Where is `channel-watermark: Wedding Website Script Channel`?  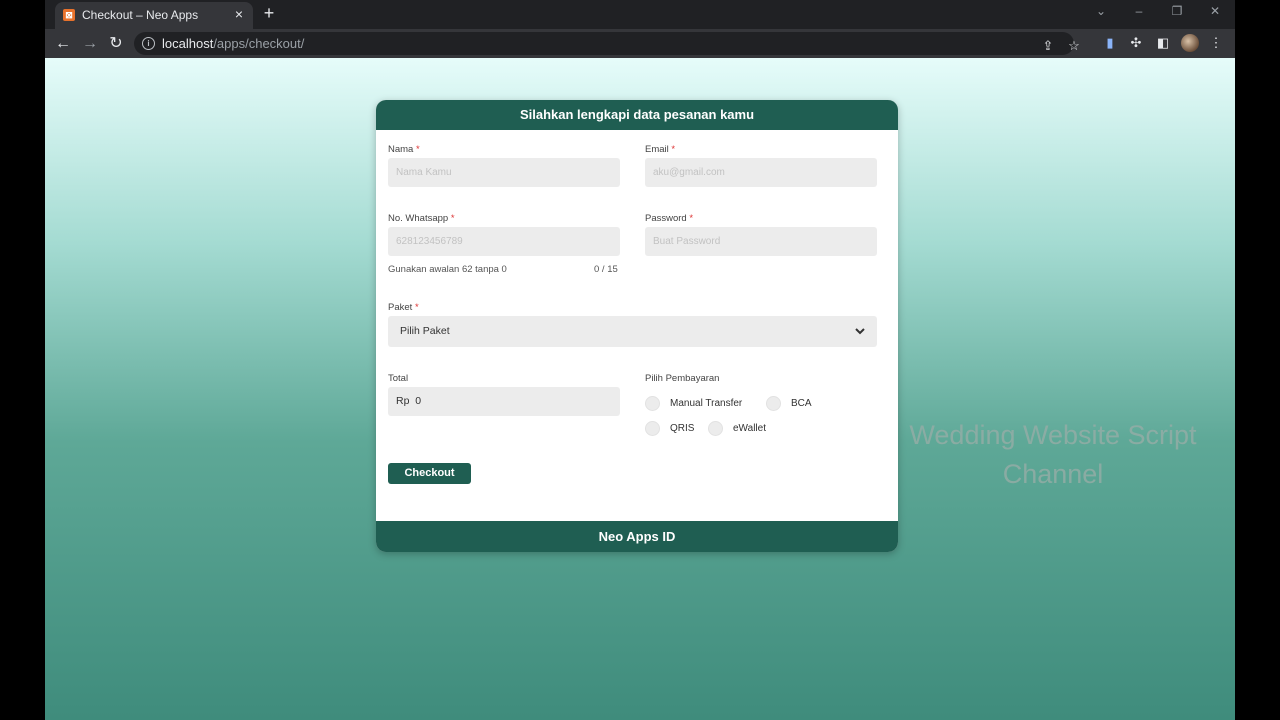 channel-watermark: Wedding Website Script Channel is located at coordinates (1053, 455).